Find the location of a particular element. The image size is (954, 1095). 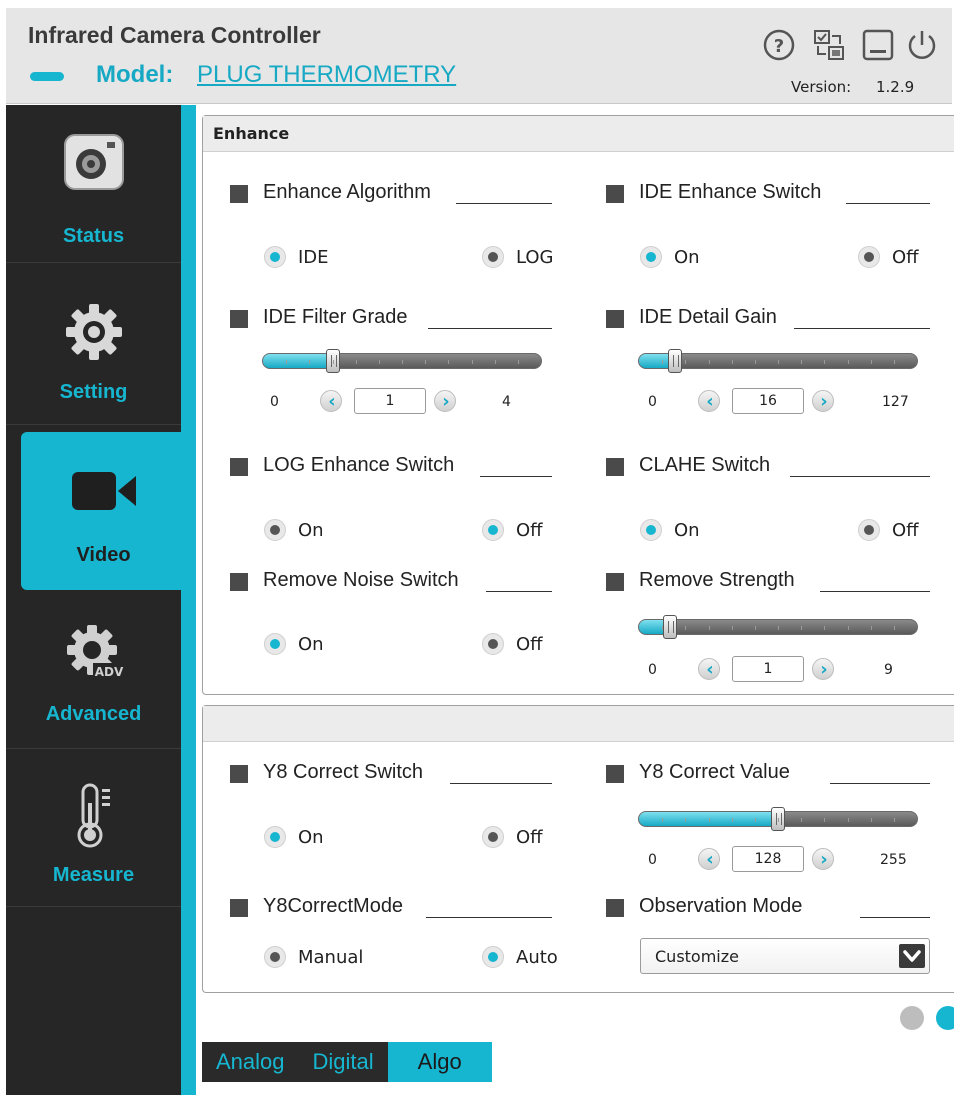

sidebar-item-setting: Setting is located at coordinates (93, 346).